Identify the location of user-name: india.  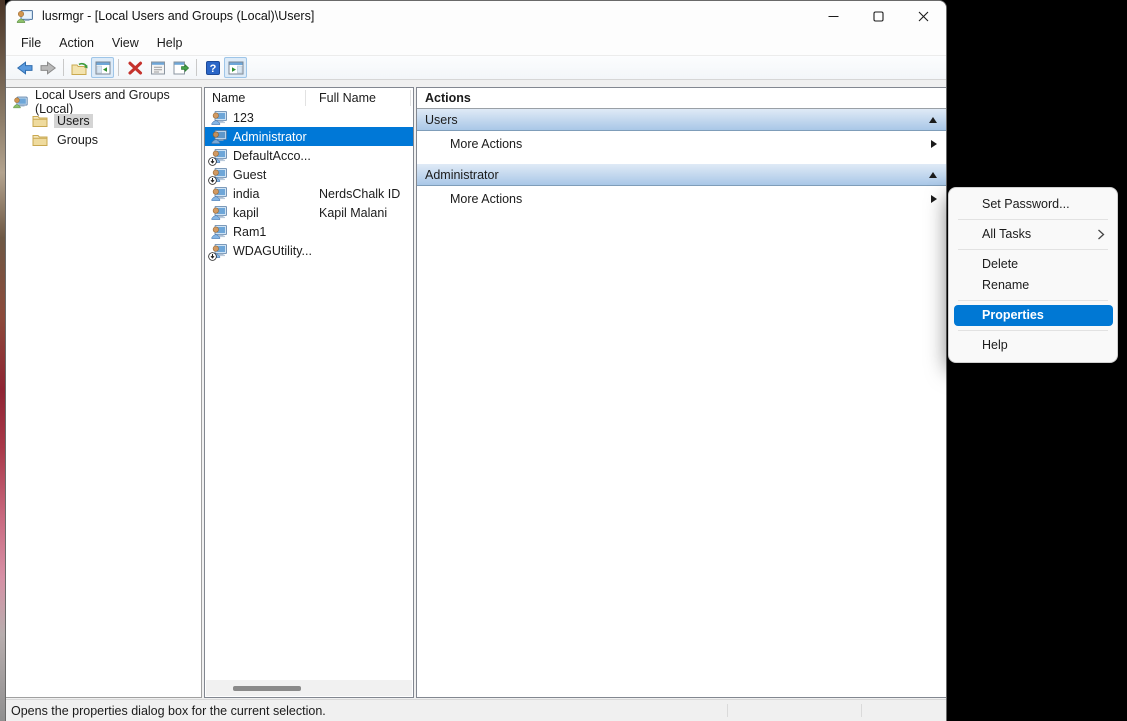
(246, 193).